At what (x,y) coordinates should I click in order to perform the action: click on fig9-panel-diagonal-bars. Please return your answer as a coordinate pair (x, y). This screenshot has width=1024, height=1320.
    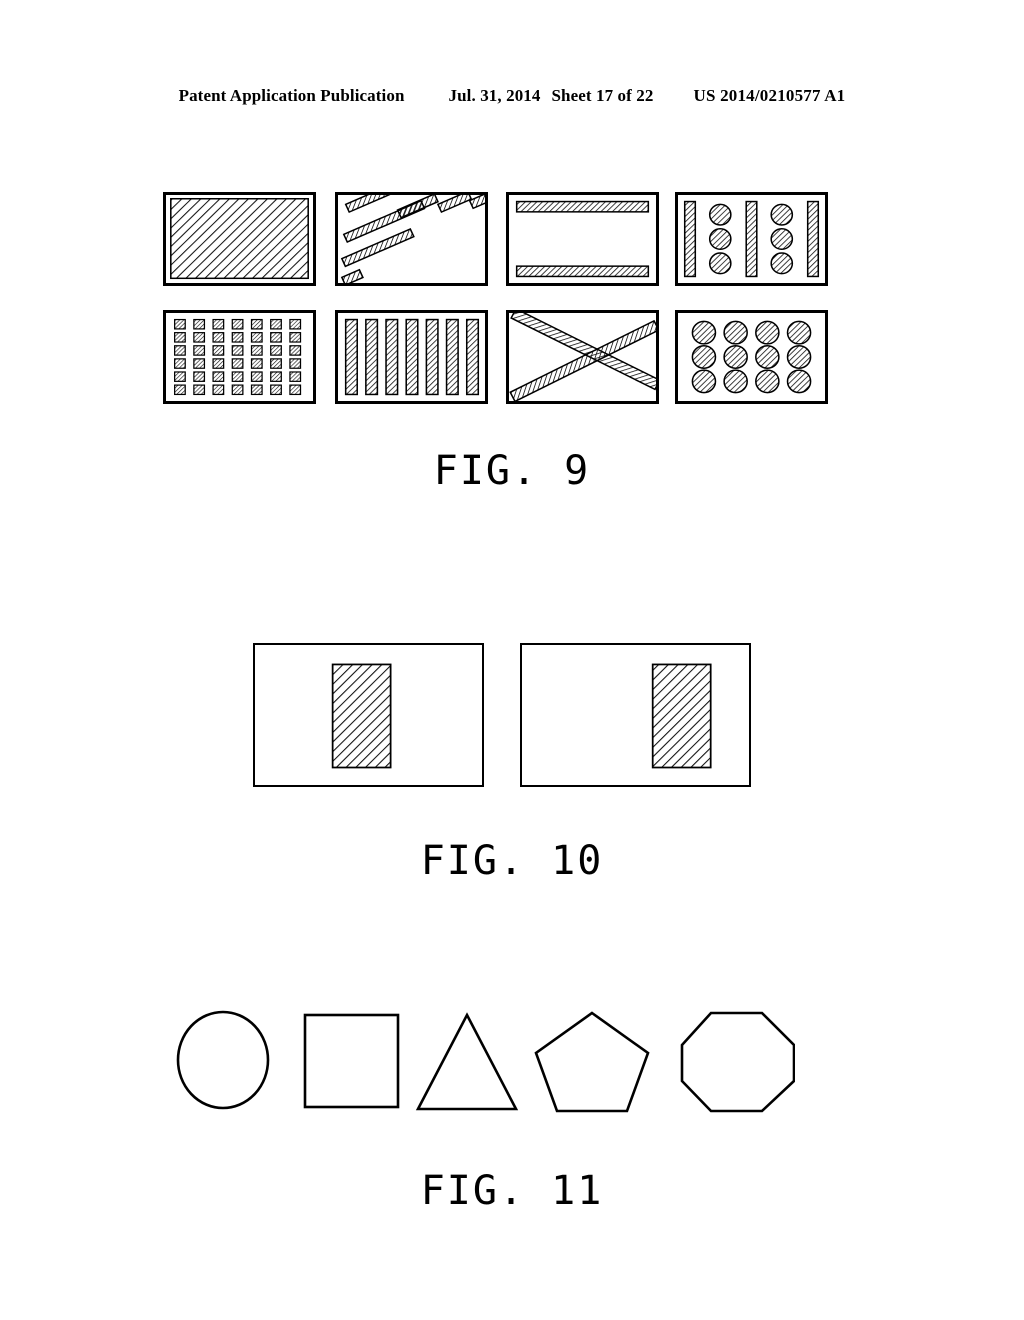
    Looking at the image, I should click on (411, 239).